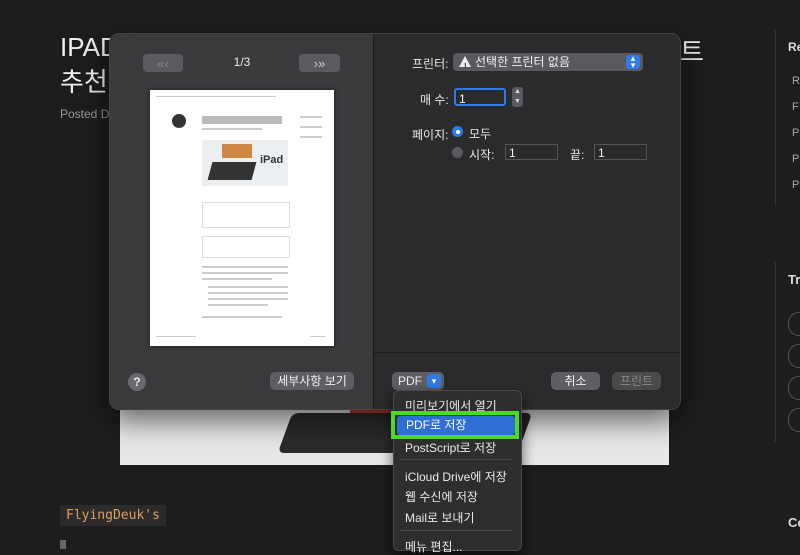 The image size is (800, 555). I want to click on show-details-button: 세부사항 보기, so click(312, 381).